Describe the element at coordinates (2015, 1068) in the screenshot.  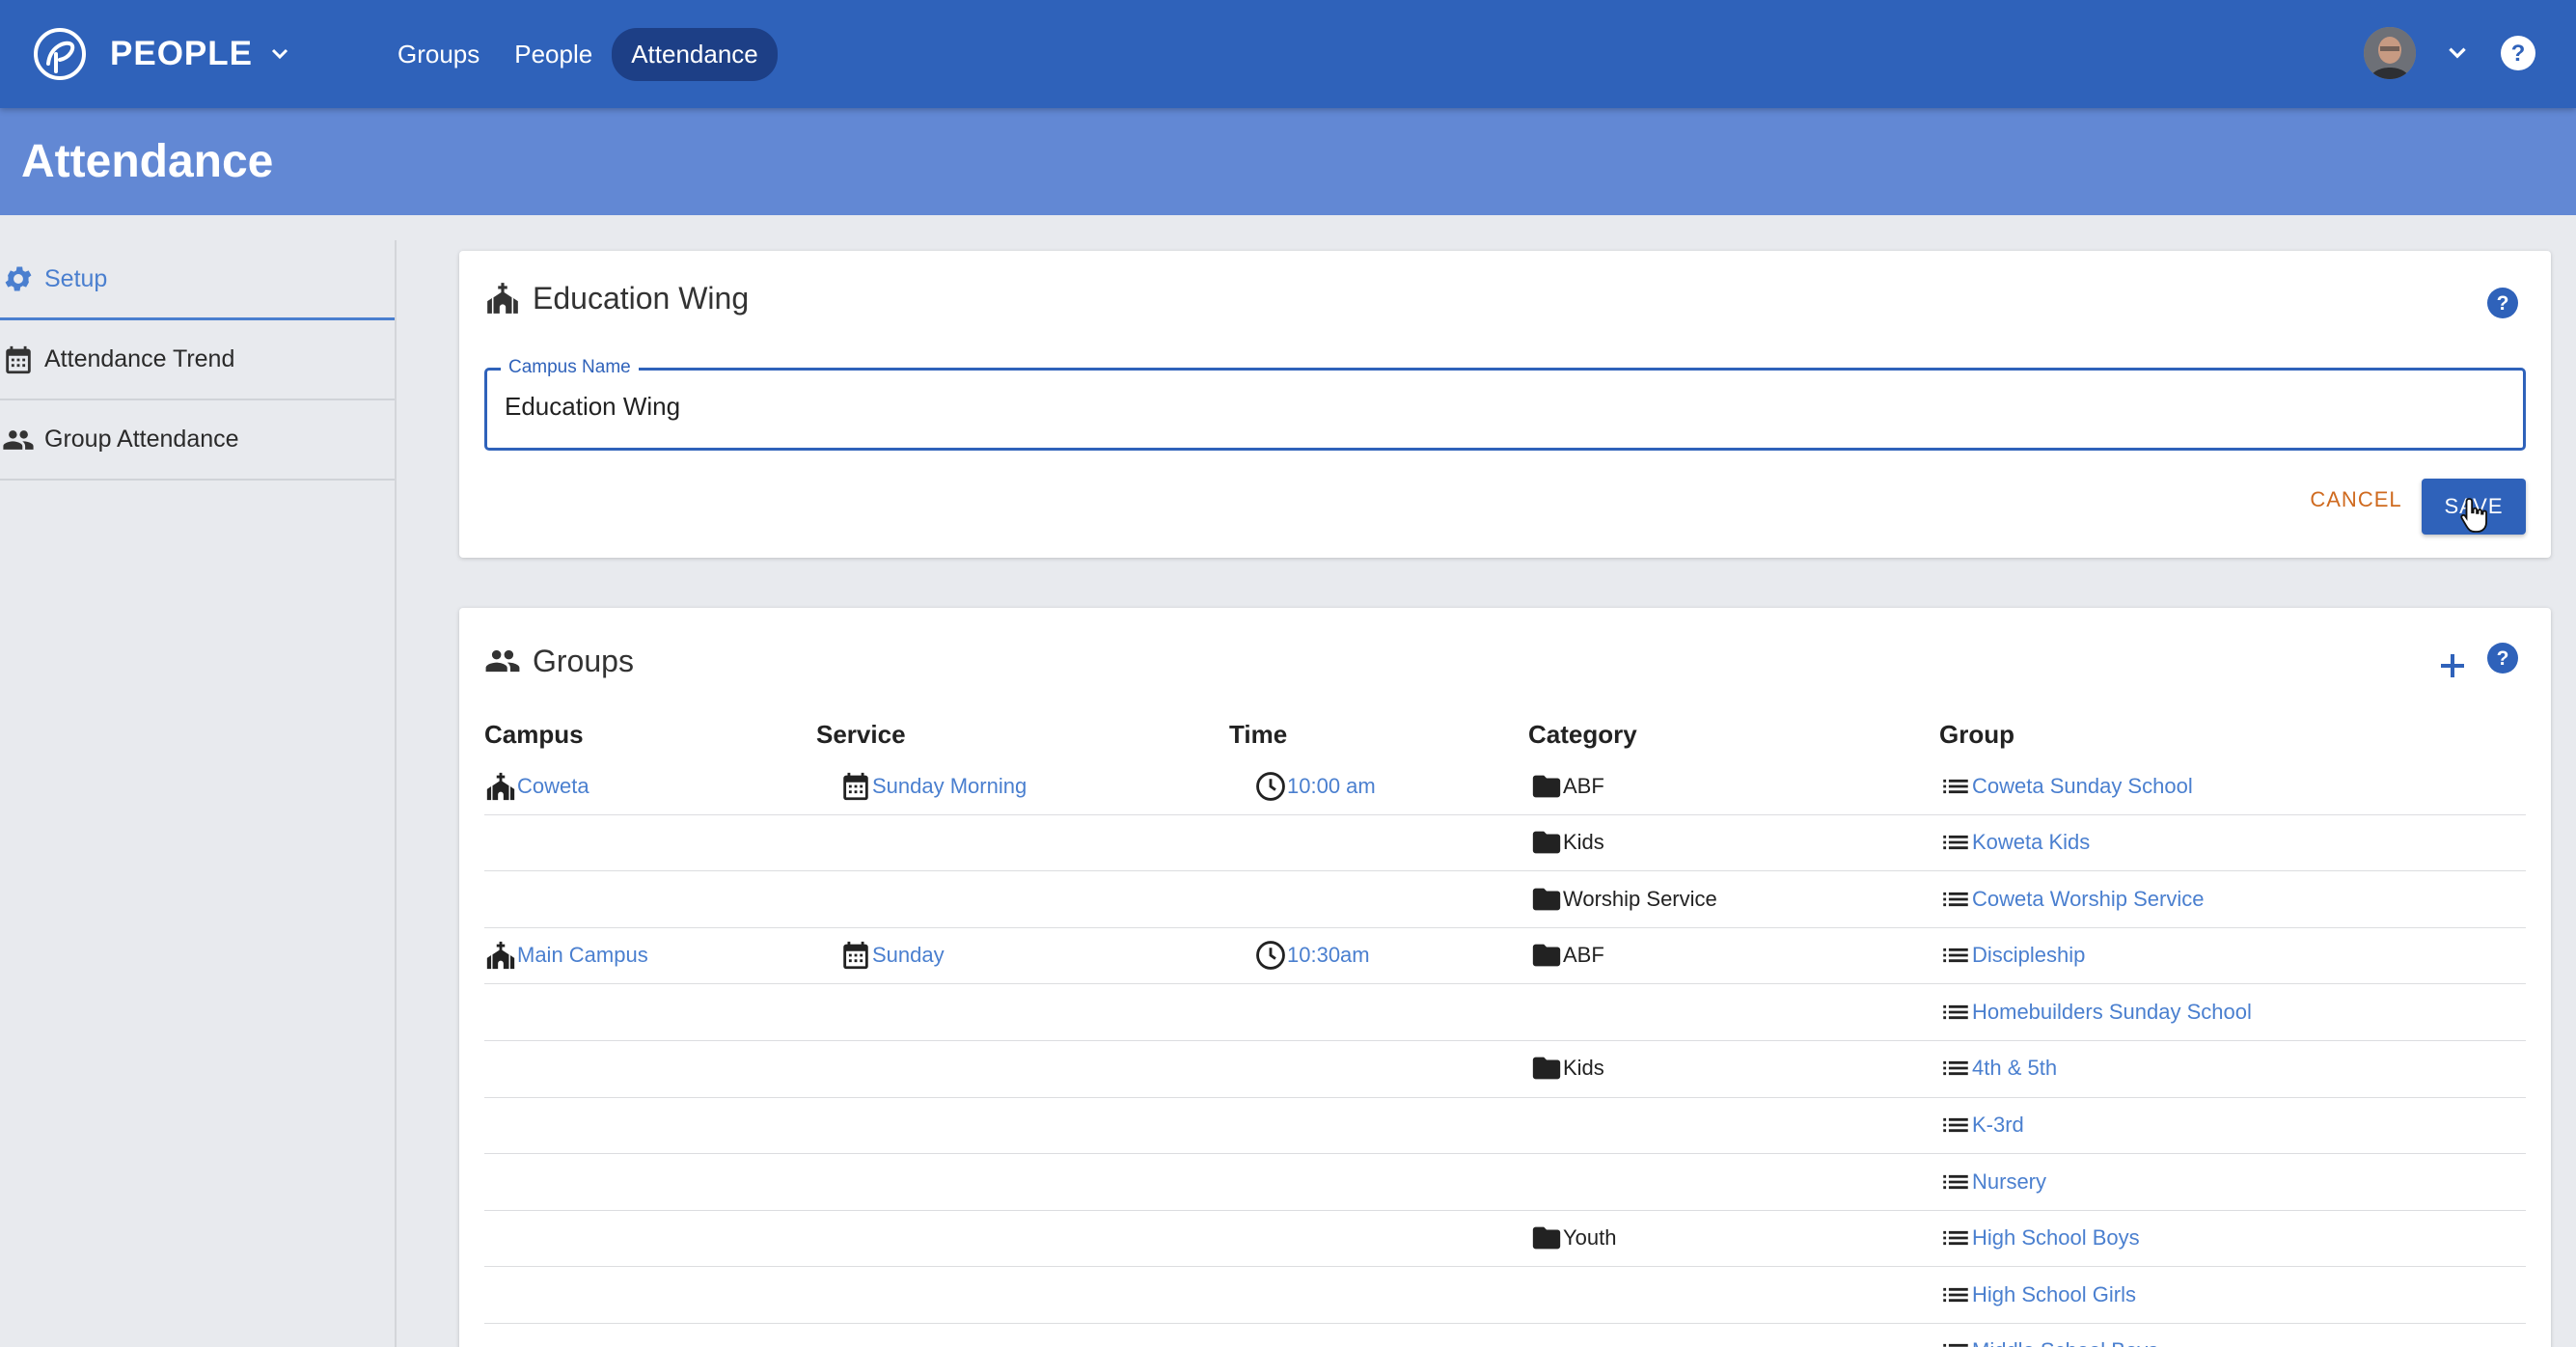
I see `group-link: 4th & 5th` at that location.